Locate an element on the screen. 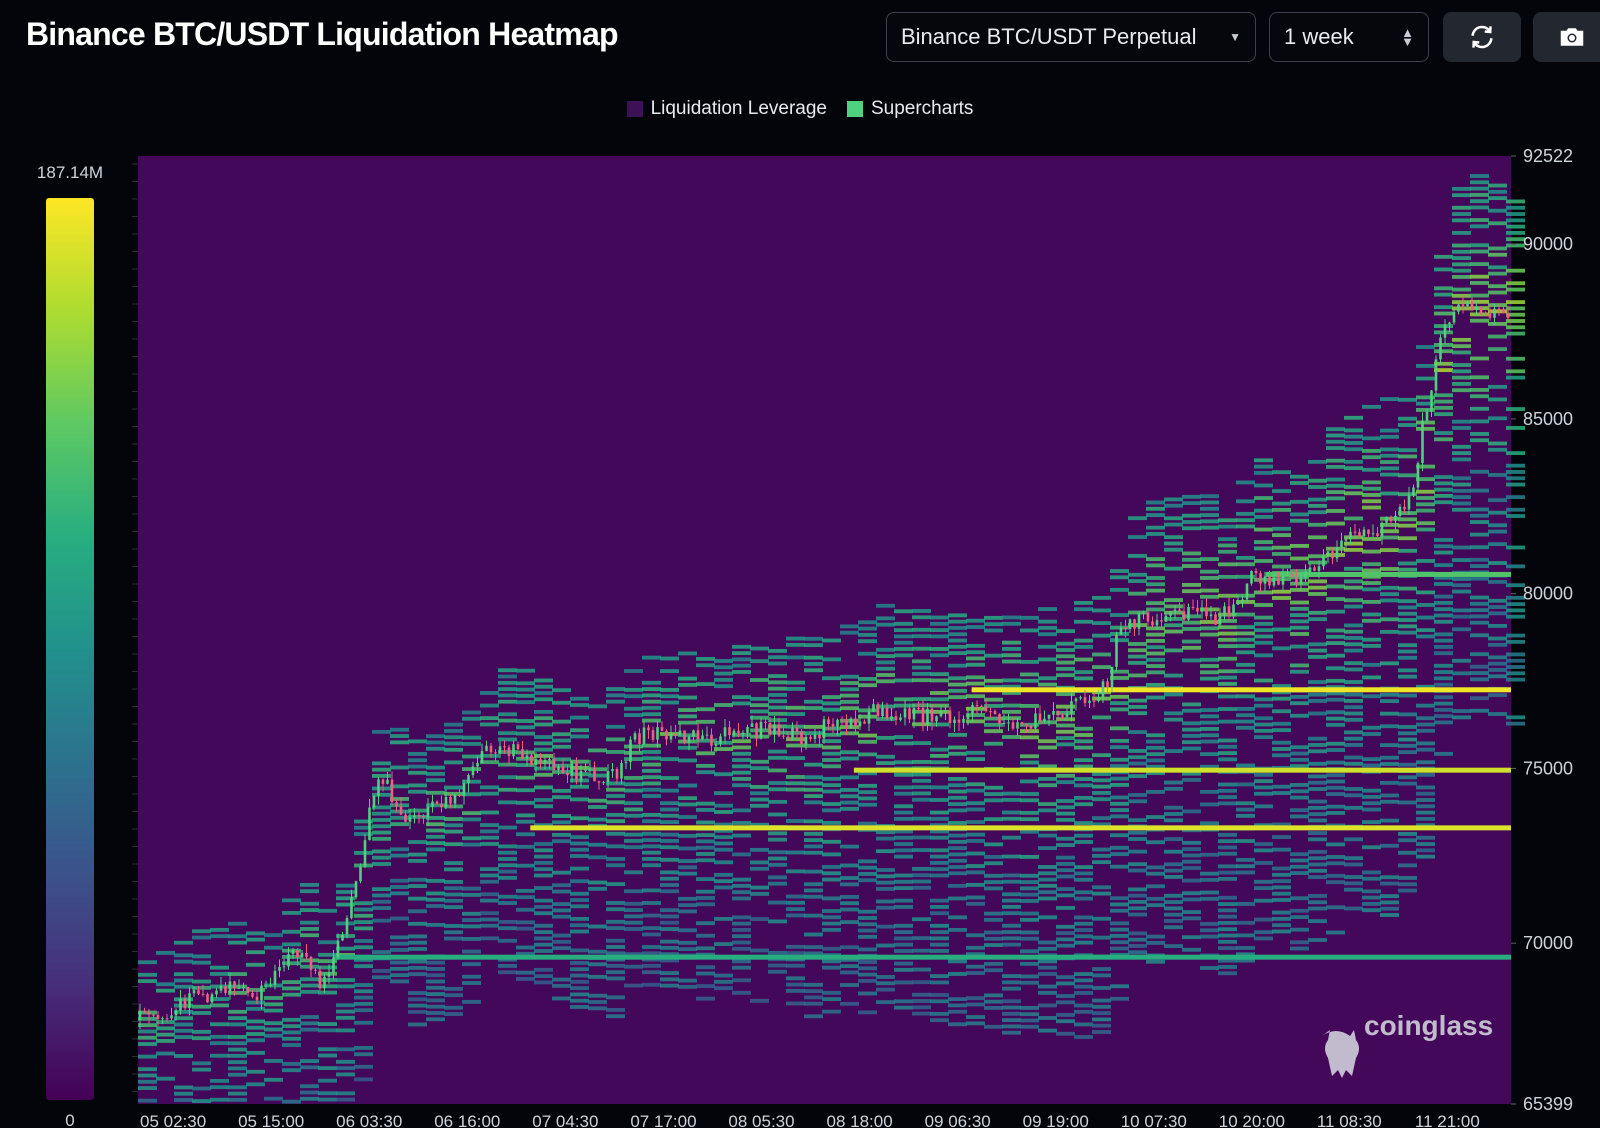 The image size is (1600, 1128). legend-item-supercharts: Supercharts is located at coordinates (909, 109).